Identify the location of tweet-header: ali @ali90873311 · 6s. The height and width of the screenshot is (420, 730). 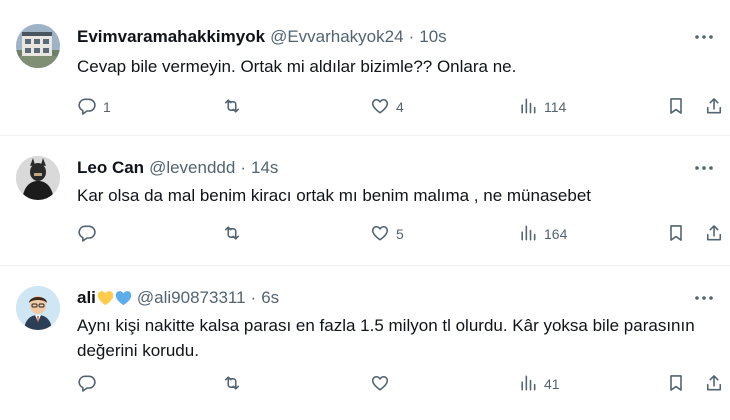
(178, 298).